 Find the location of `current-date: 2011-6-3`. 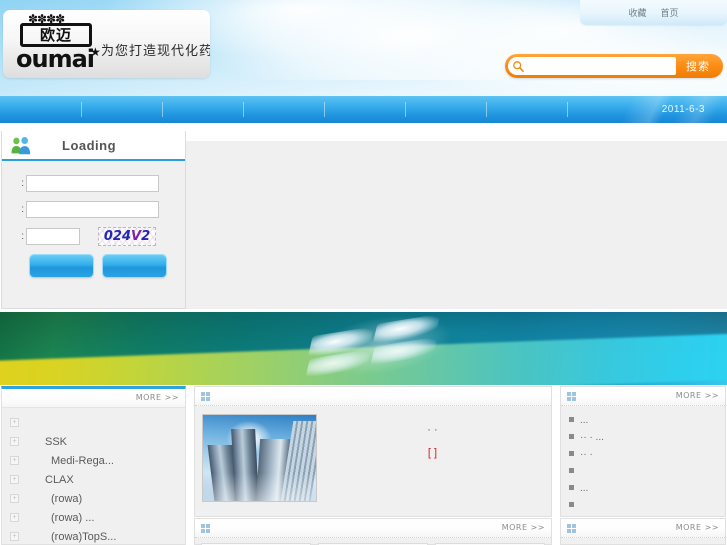

current-date: 2011-6-3 is located at coordinates (683, 109).